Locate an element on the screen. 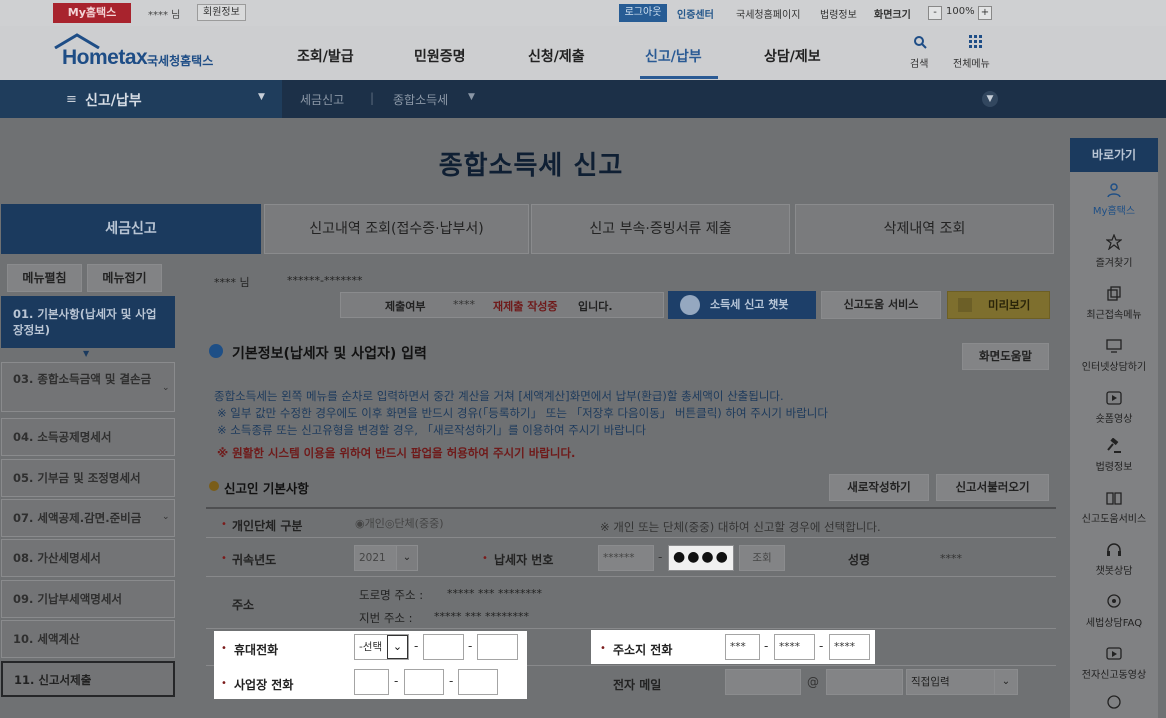 This screenshot has height=718, width=1166. page-title: 종합소득세 신고 is located at coordinates (531, 166).